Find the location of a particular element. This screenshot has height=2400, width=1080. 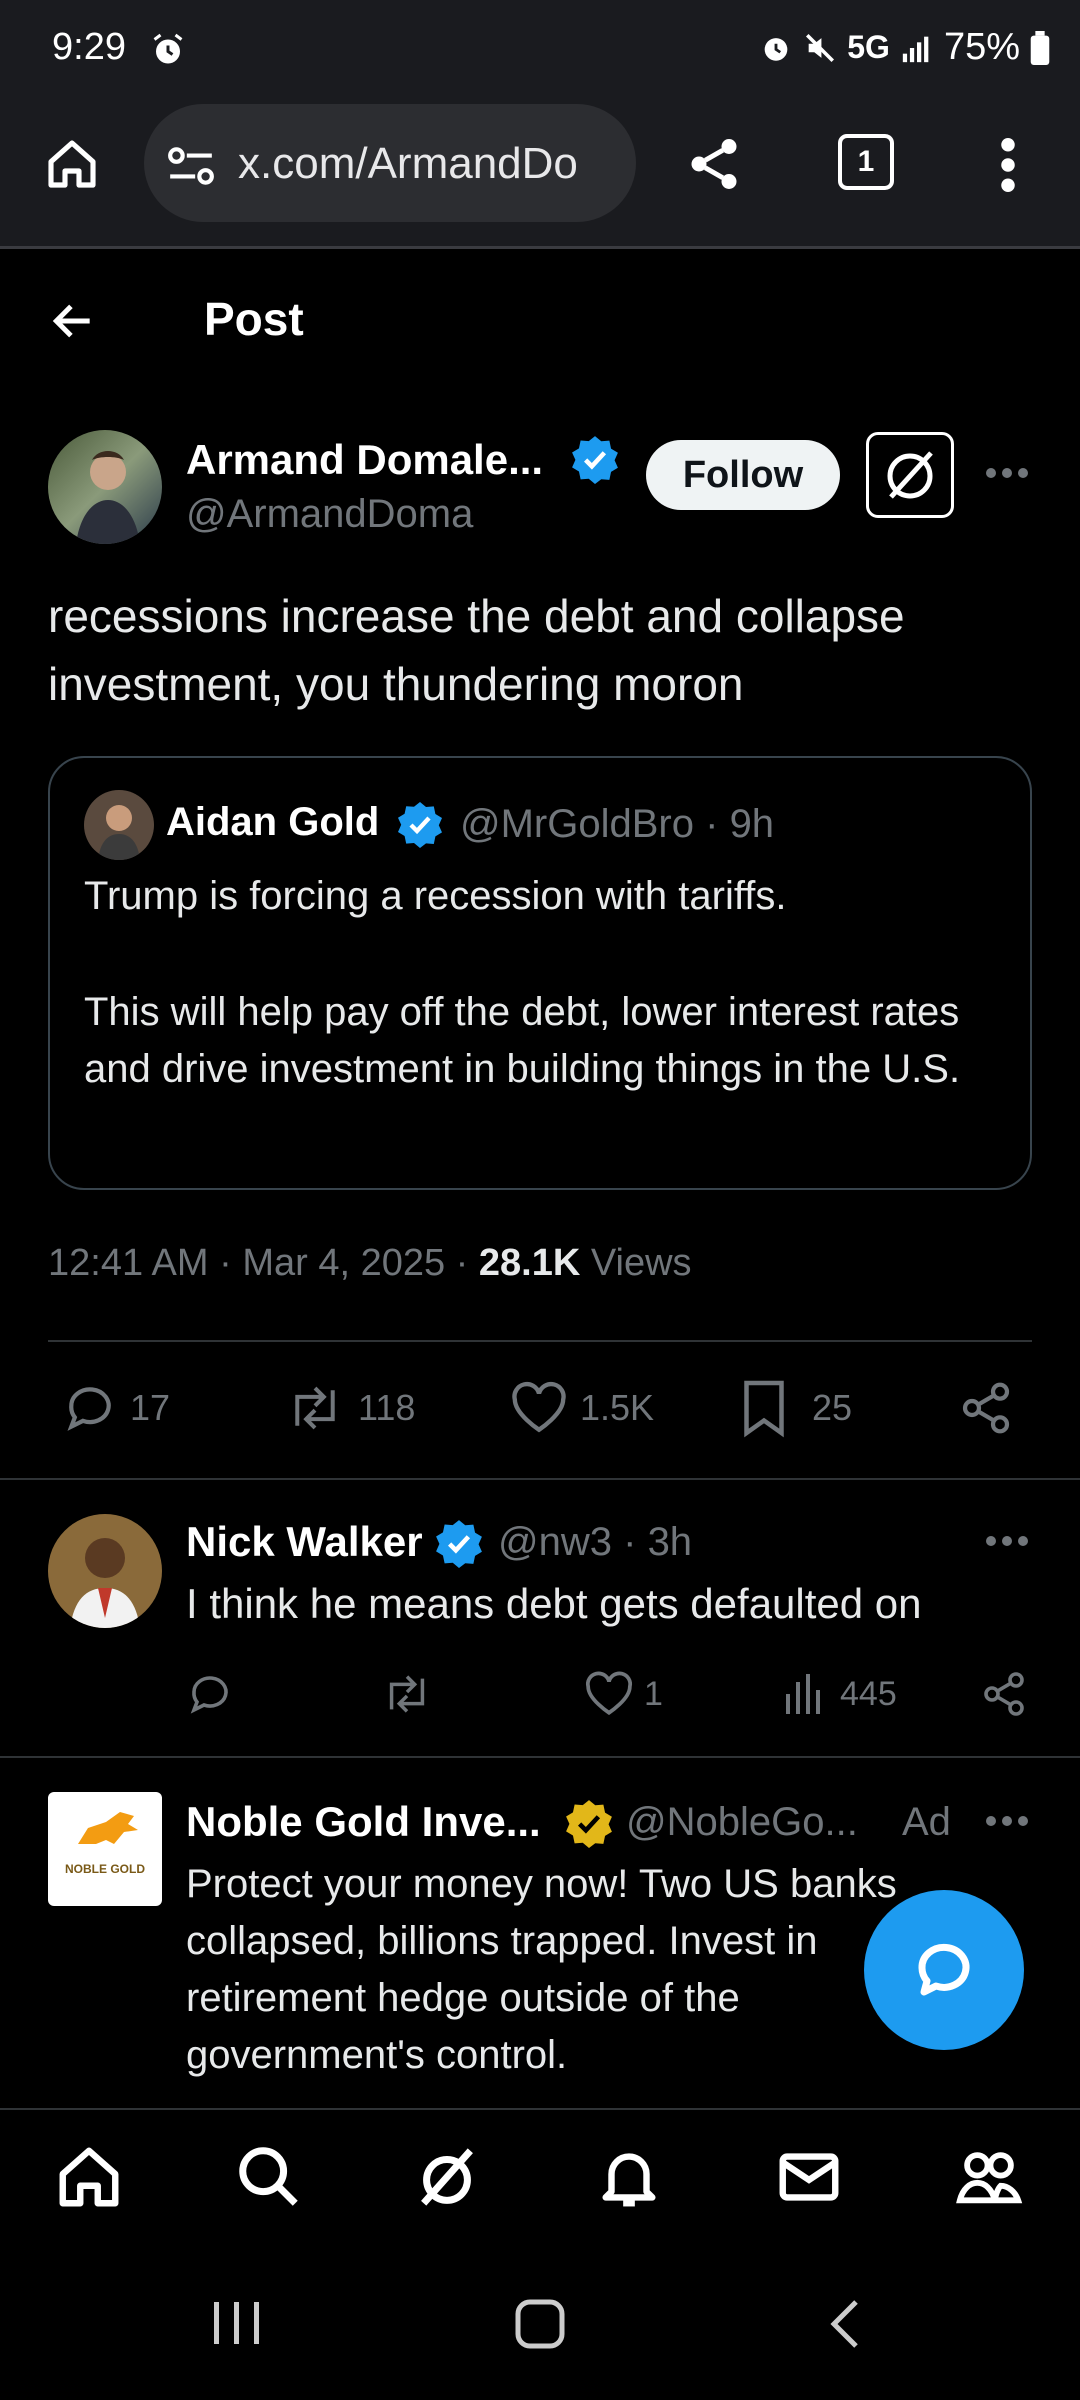

reply-like-button: 1 is located at coordinates (623, 1694).